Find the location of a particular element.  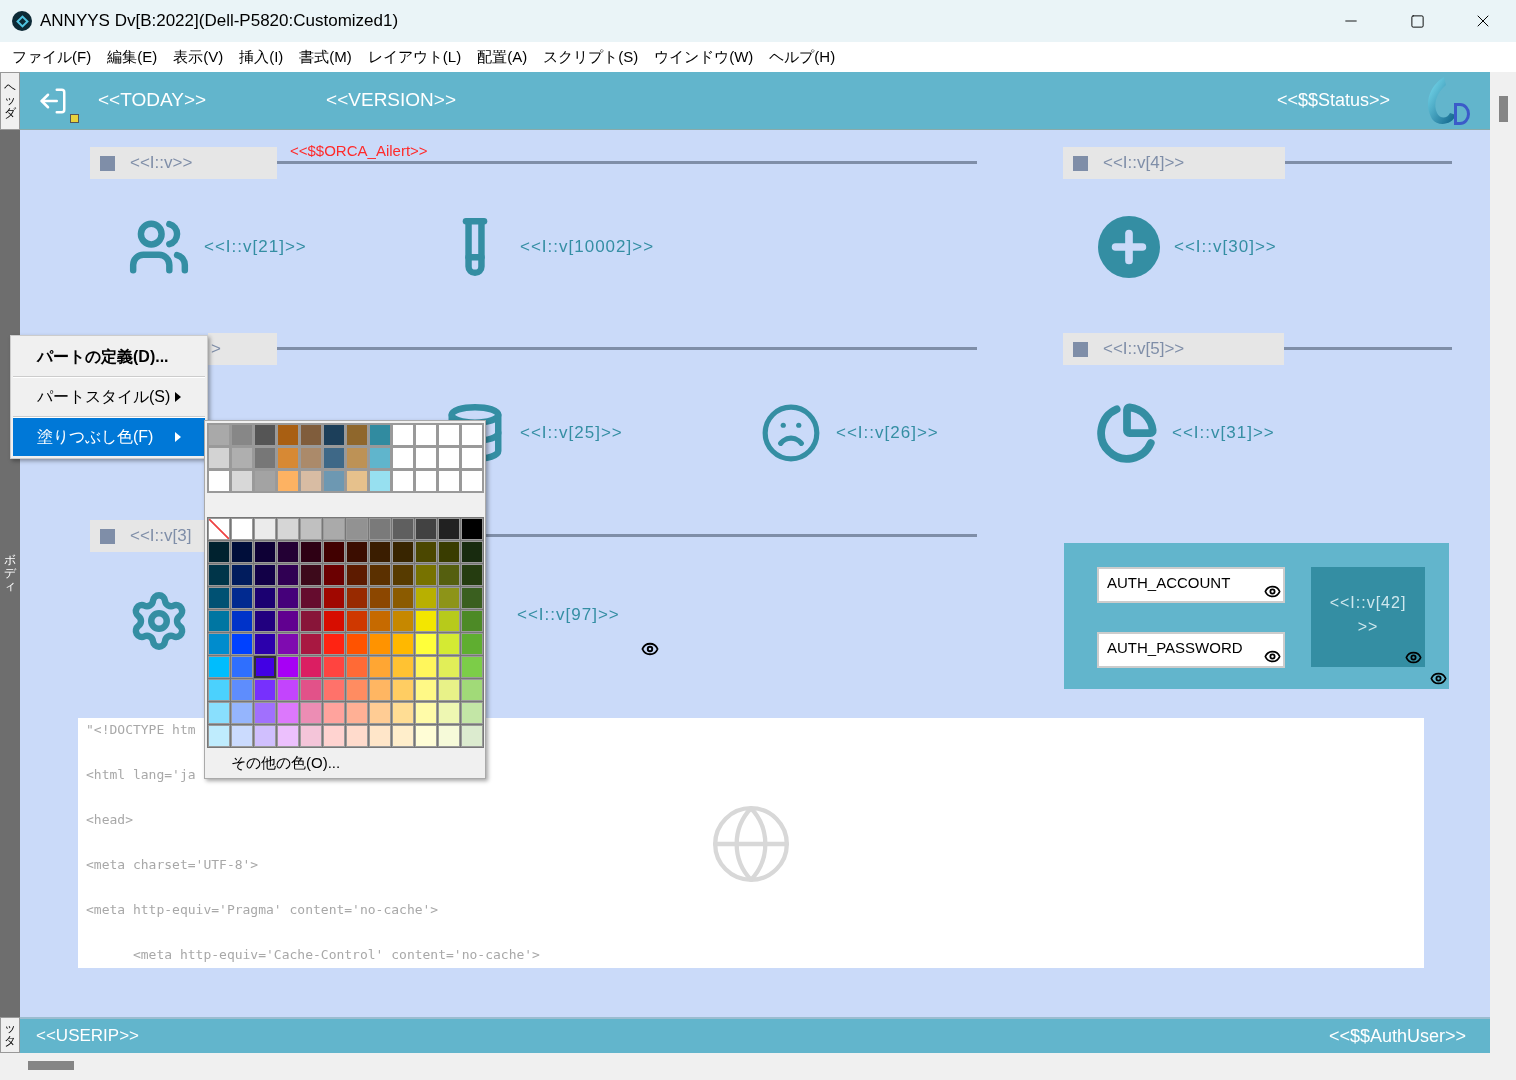

menu-item: スクリプト(S) is located at coordinates (591, 57).